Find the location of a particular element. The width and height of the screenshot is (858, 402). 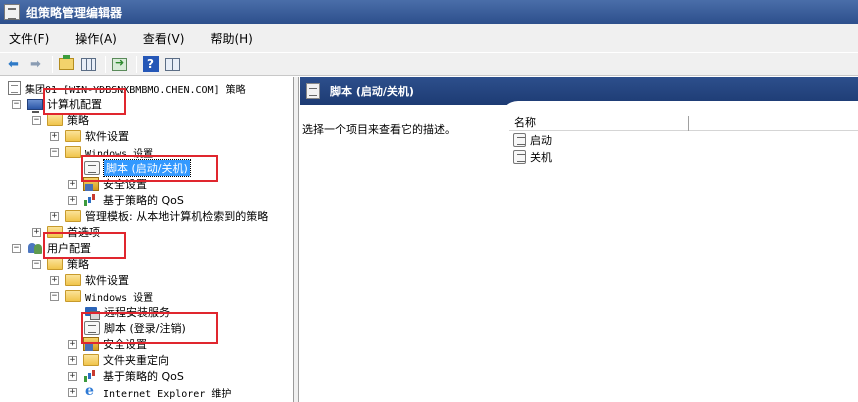

tree-item-computer-scripts: 脚本 (启动/关机) is located at coordinates (137, 168).